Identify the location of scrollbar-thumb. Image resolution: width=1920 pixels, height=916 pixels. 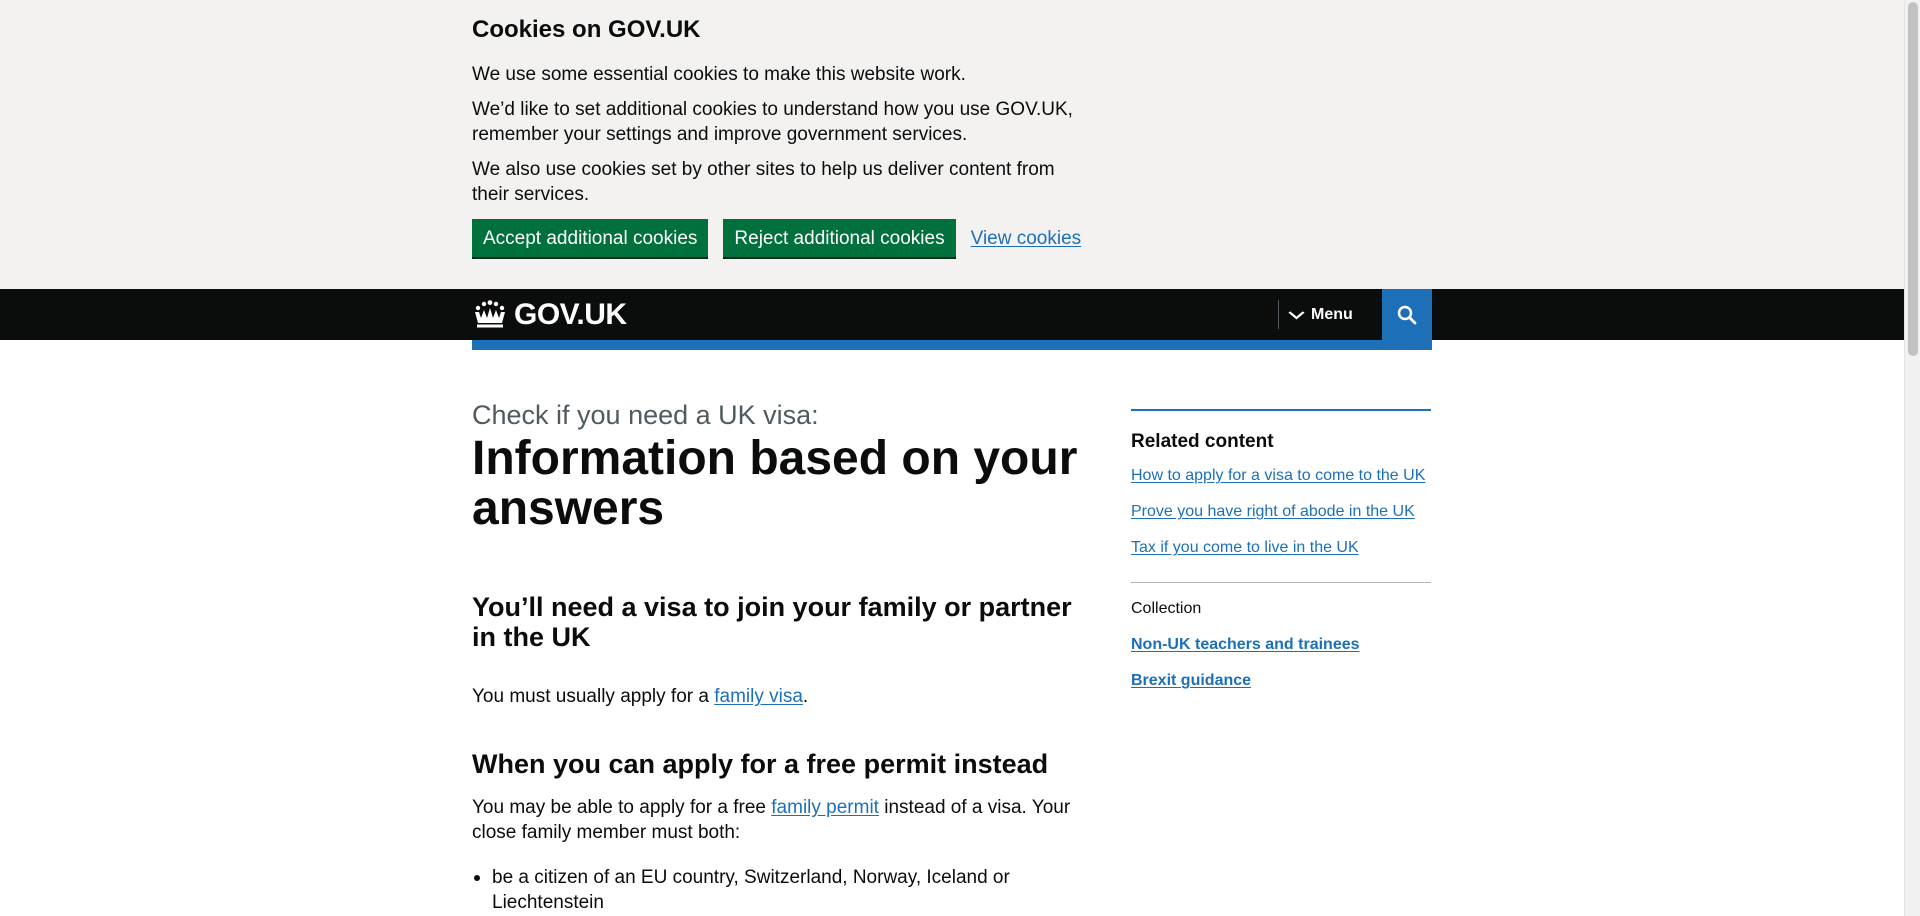
(1913, 179).